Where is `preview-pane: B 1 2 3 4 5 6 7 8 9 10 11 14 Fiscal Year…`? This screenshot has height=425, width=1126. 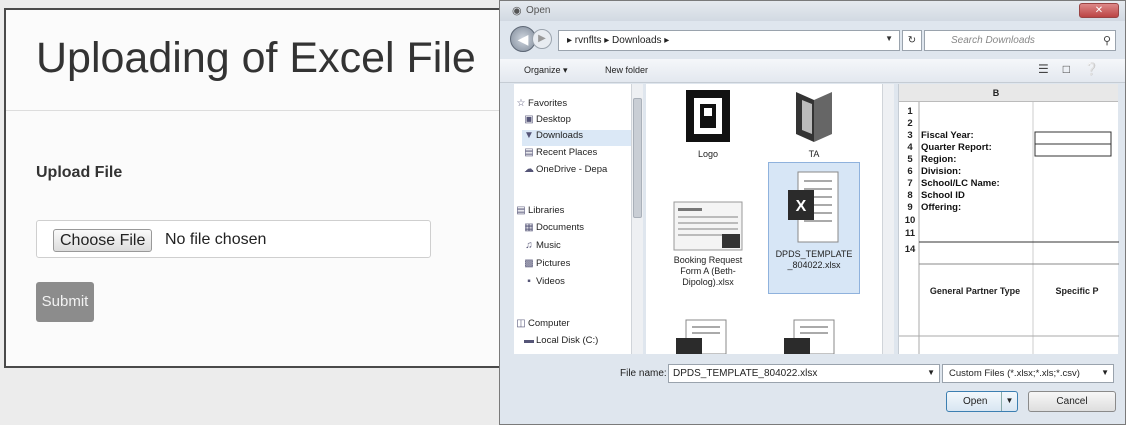 preview-pane: B 1 2 3 4 5 6 7 8 9 10 11 14 Fiscal Year… is located at coordinates (1008, 219).